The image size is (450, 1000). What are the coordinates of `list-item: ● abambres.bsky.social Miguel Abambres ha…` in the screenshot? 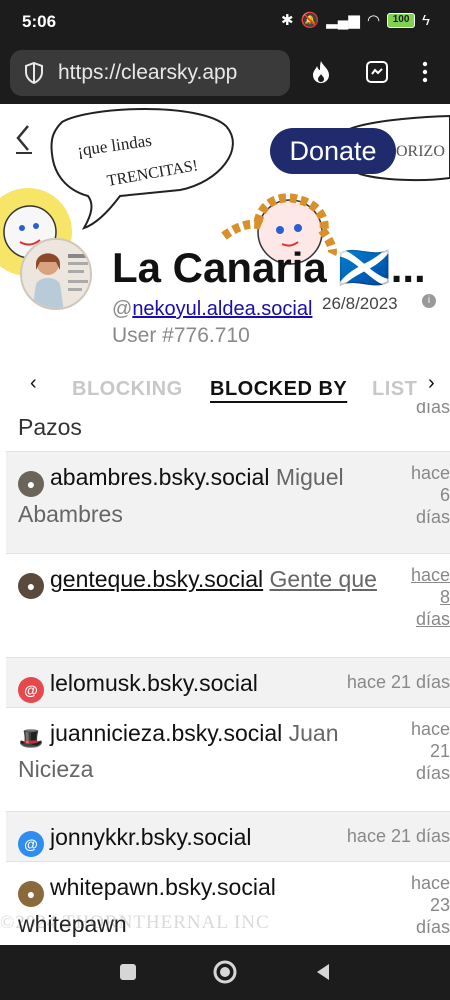 It's located at (228, 503).